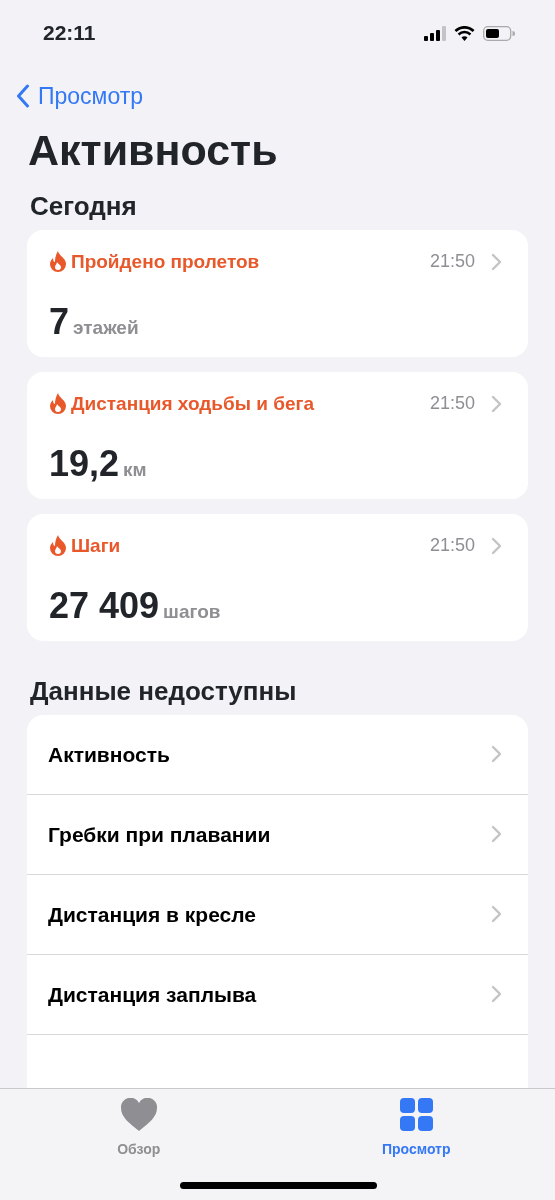 This screenshot has height=1200, width=555. What do you see at coordinates (59, 322) in the screenshot?
I see `metric-value: 7` at bounding box center [59, 322].